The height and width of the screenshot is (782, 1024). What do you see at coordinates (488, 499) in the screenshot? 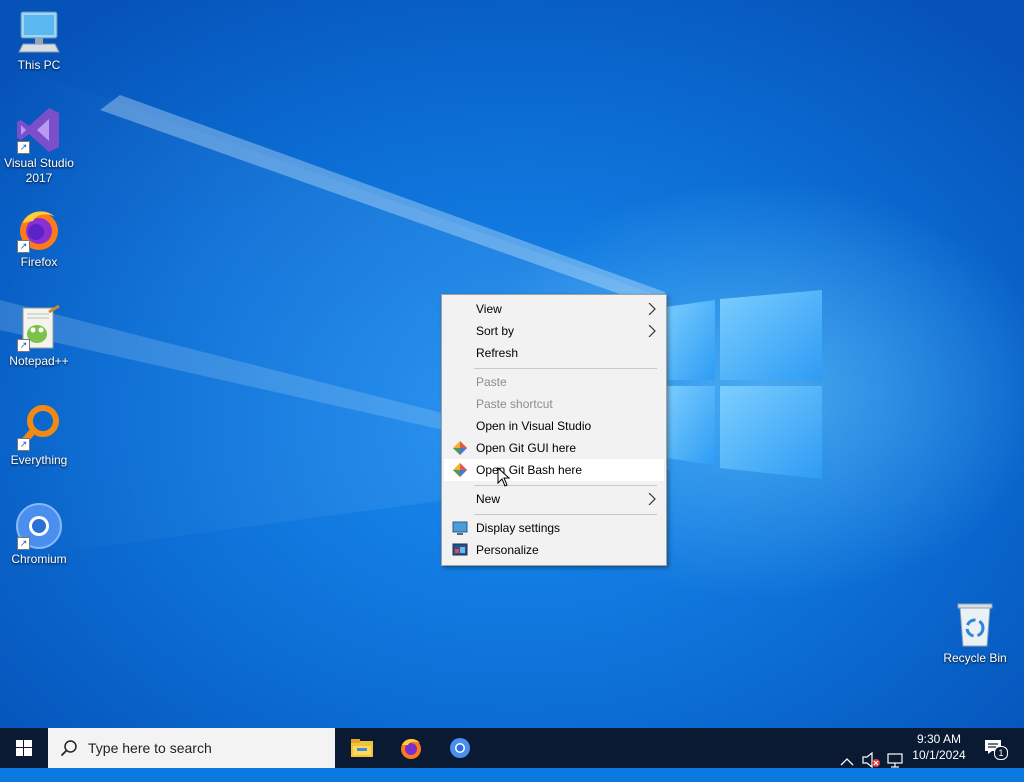
I see `menu-item-label: New` at bounding box center [488, 499].